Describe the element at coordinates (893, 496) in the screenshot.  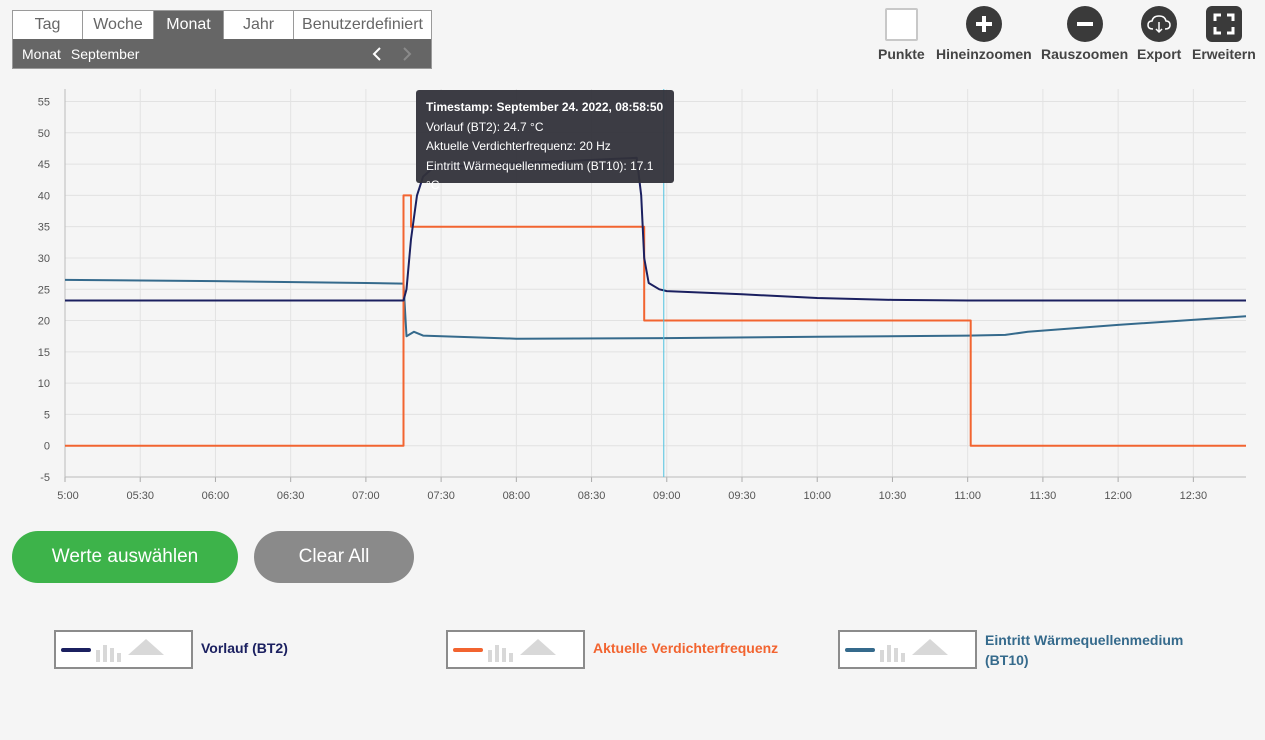
I see `x-tick-label: 10:30` at that location.